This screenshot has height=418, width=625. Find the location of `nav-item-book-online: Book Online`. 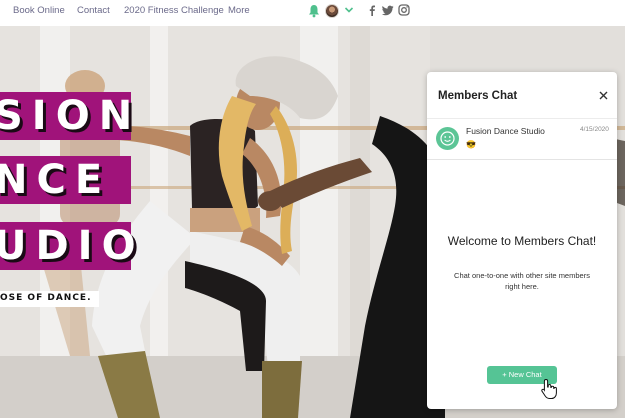

nav-item-book-online: Book Online is located at coordinates (39, 10).